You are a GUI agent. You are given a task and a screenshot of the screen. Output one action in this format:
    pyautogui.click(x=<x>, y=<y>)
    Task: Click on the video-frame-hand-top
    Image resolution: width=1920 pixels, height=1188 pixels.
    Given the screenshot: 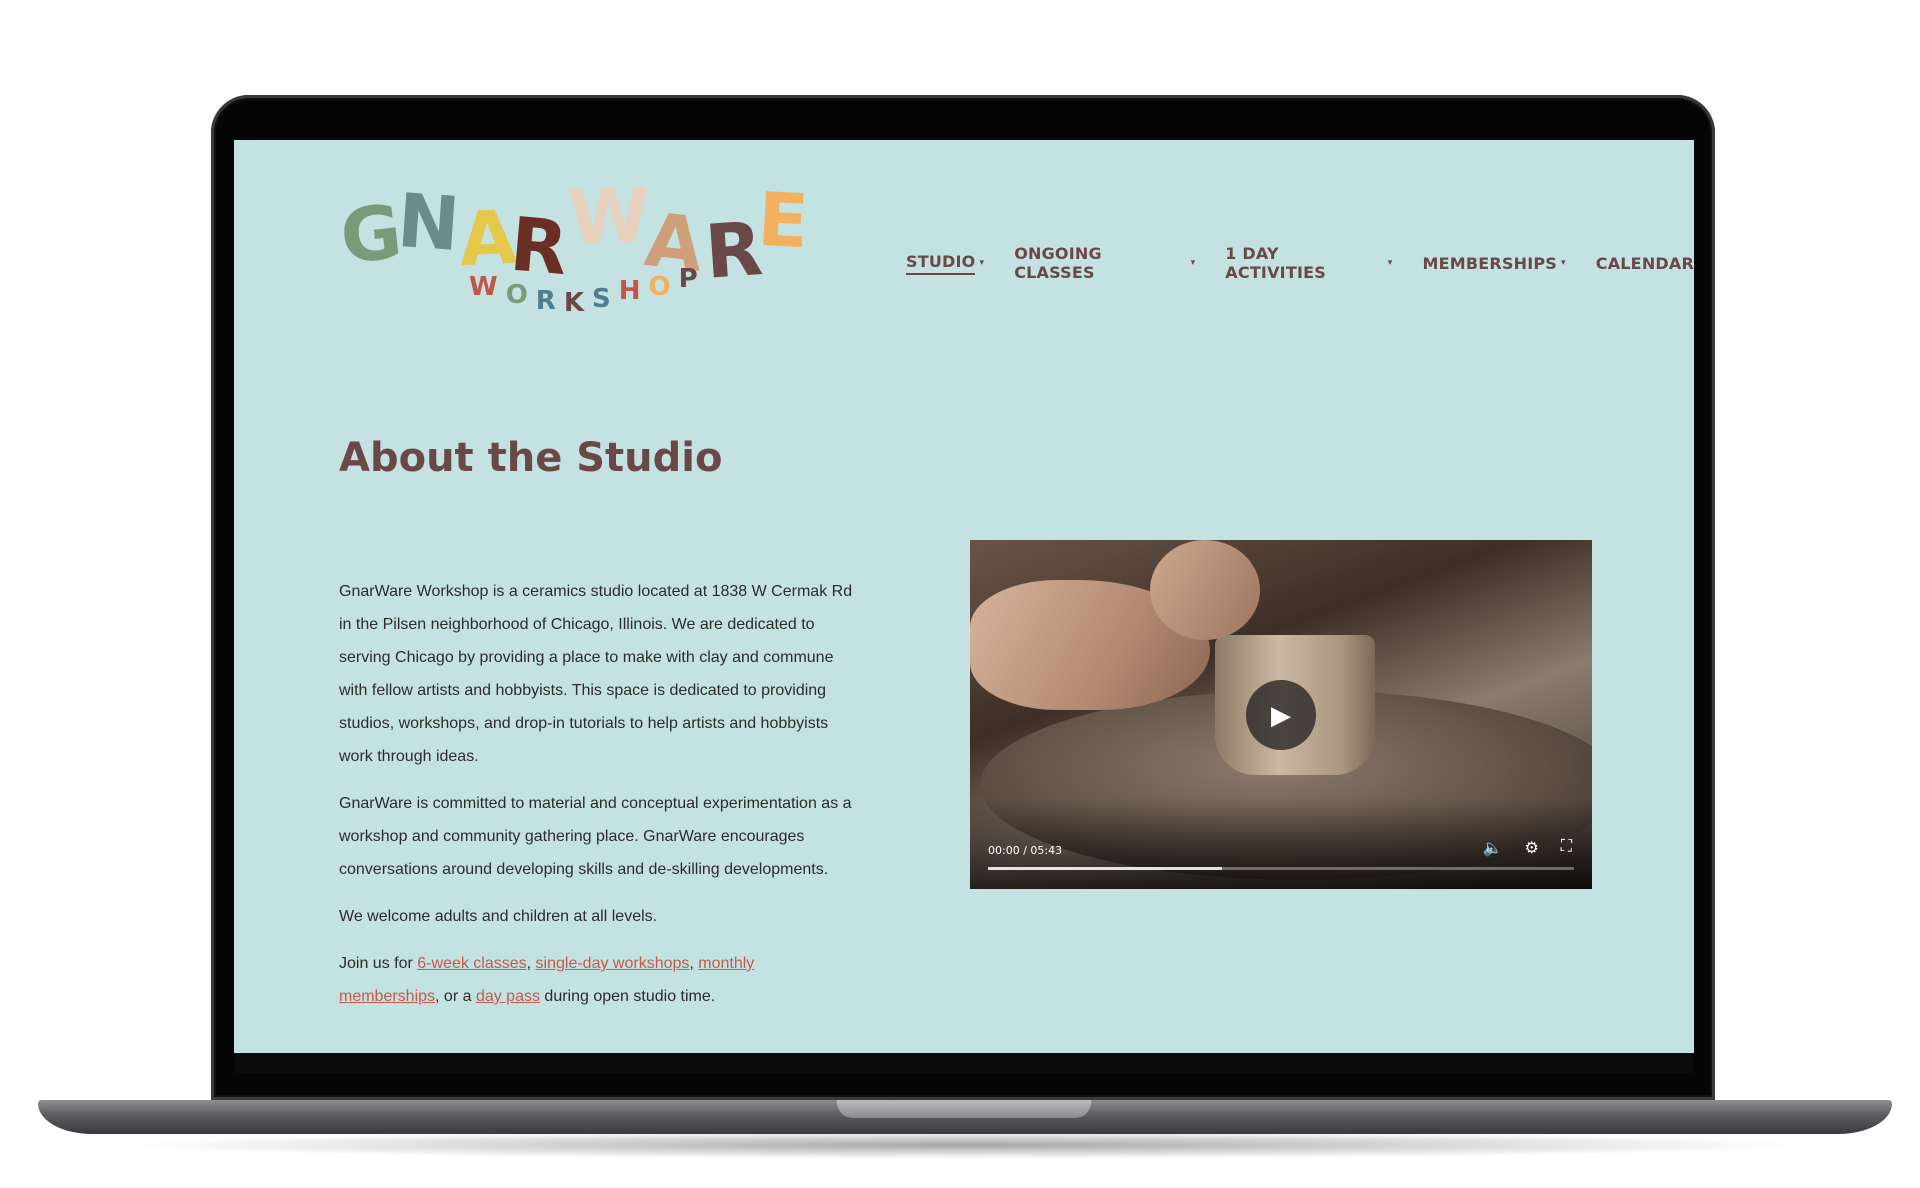 What is the action you would take?
    pyautogui.click(x=1205, y=590)
    